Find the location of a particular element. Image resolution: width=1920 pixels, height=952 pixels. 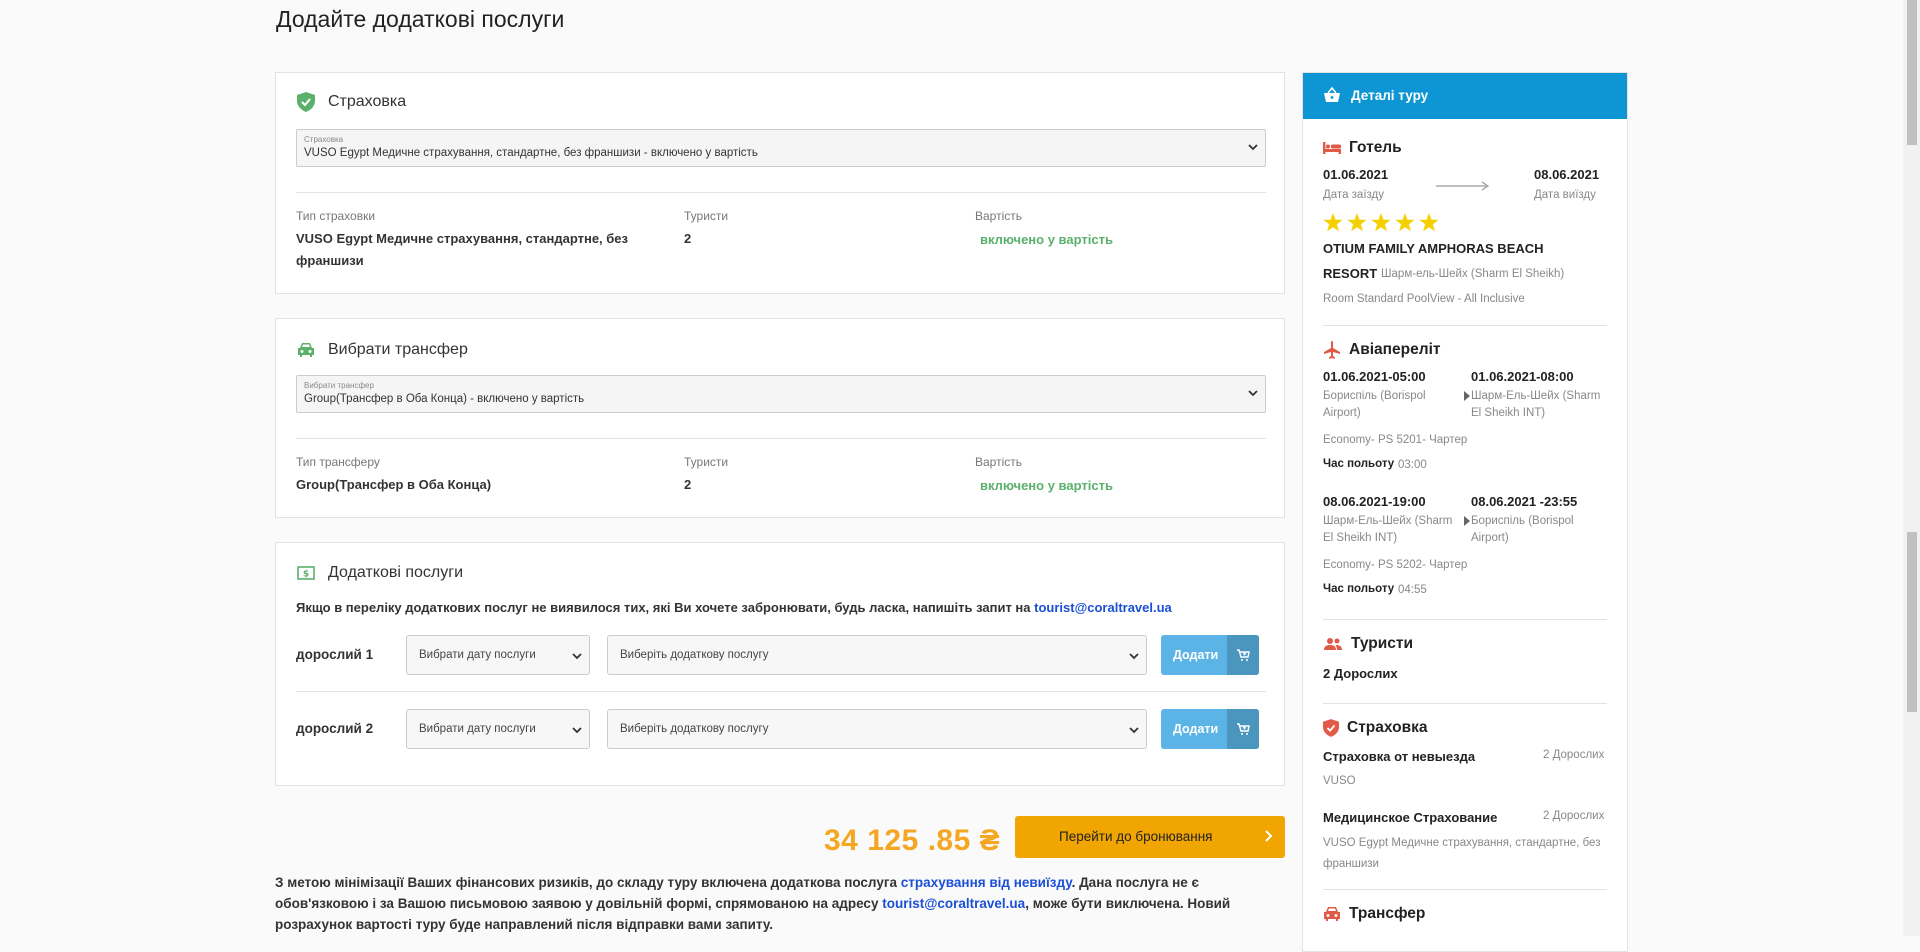

add-button-label: Додати is located at coordinates (1196, 655).